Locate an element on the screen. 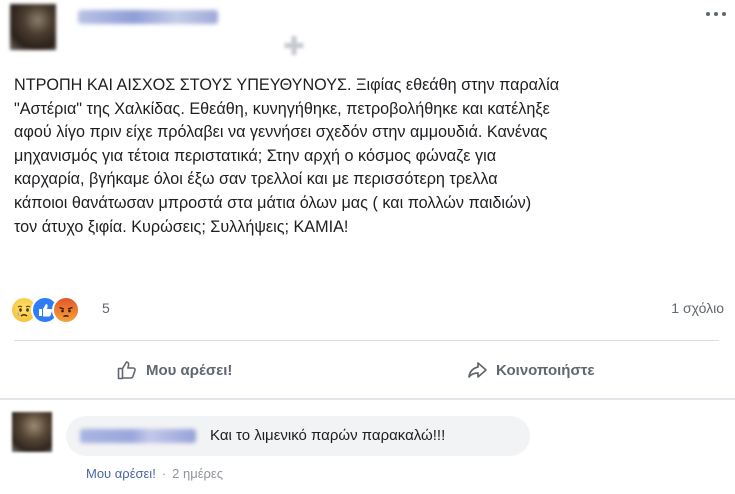 The height and width of the screenshot is (494, 735). comment-bubble: Και το λιμενικό παρών παρακαλώ!!! is located at coordinates (298, 436).